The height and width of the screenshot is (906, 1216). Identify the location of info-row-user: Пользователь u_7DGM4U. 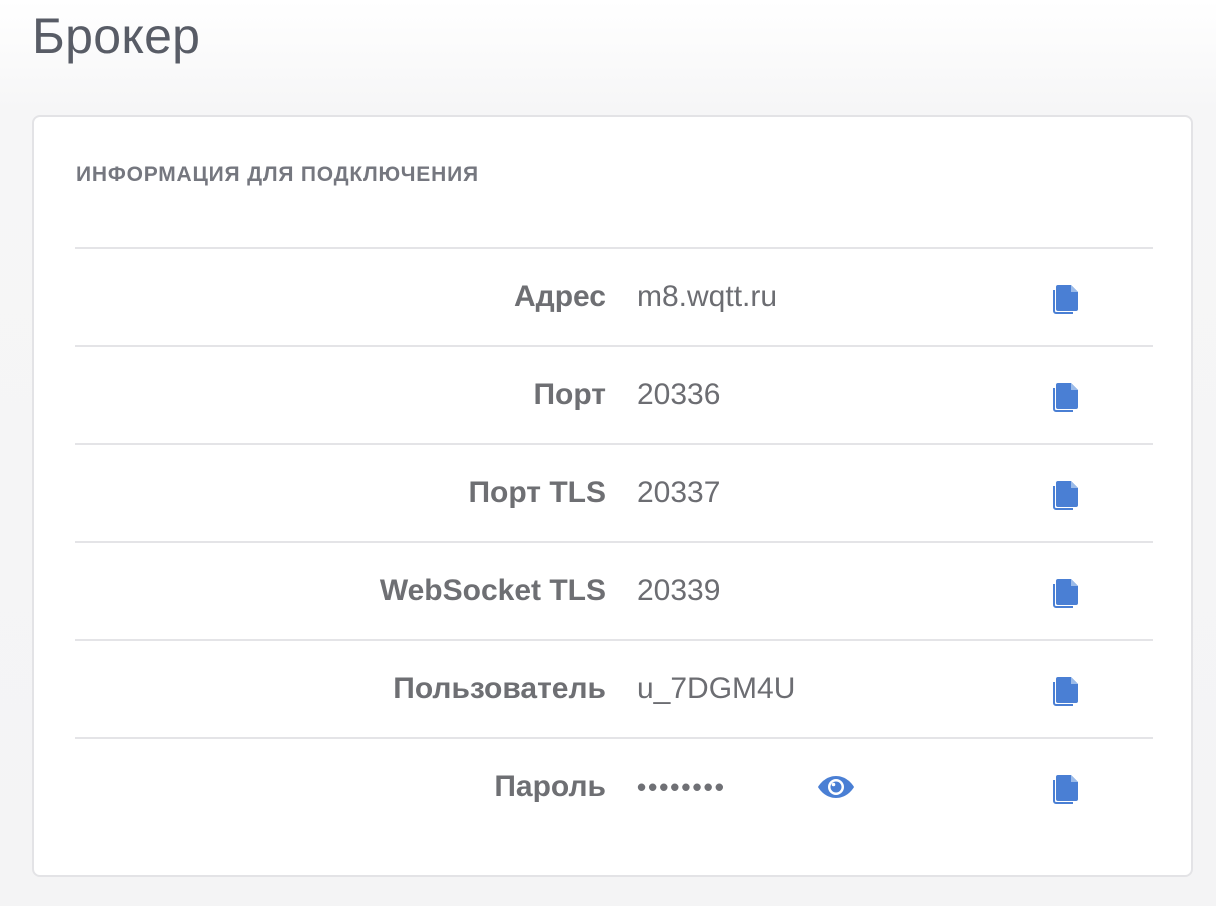
(614, 688).